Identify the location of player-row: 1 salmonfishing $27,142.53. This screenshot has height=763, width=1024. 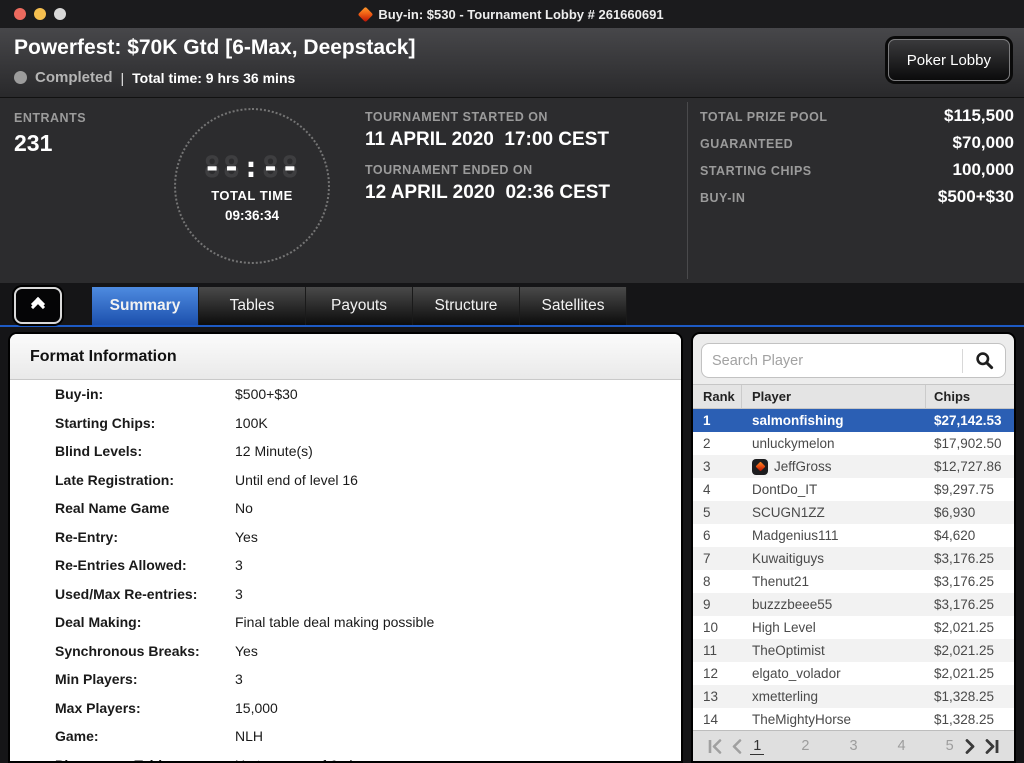
(853, 420).